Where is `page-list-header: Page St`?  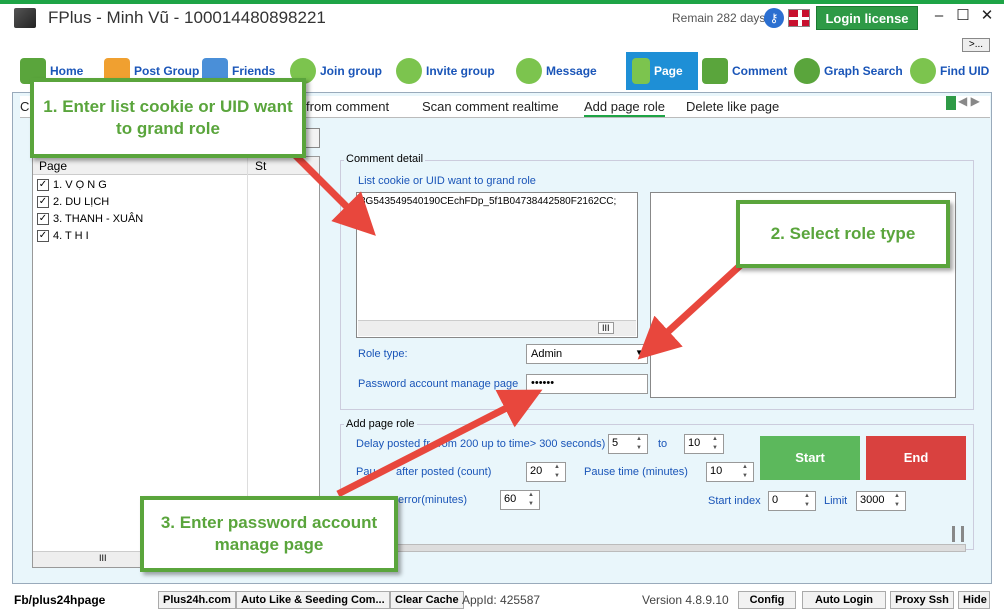
page-list-header: Page St is located at coordinates (176, 166).